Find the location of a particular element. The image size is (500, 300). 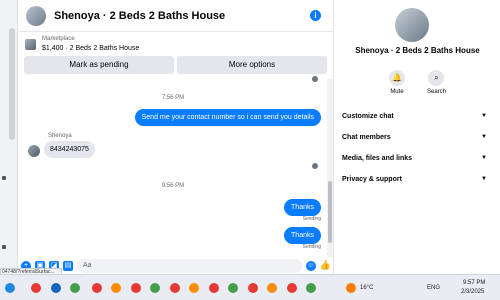

background-page-strip is located at coordinates (9, 137).